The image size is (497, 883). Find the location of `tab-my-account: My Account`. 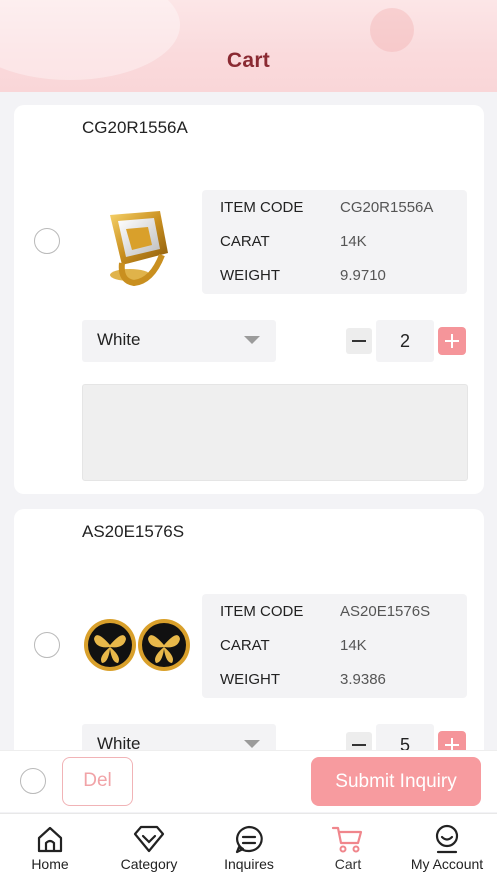

tab-my-account: My Account is located at coordinates (447, 848).